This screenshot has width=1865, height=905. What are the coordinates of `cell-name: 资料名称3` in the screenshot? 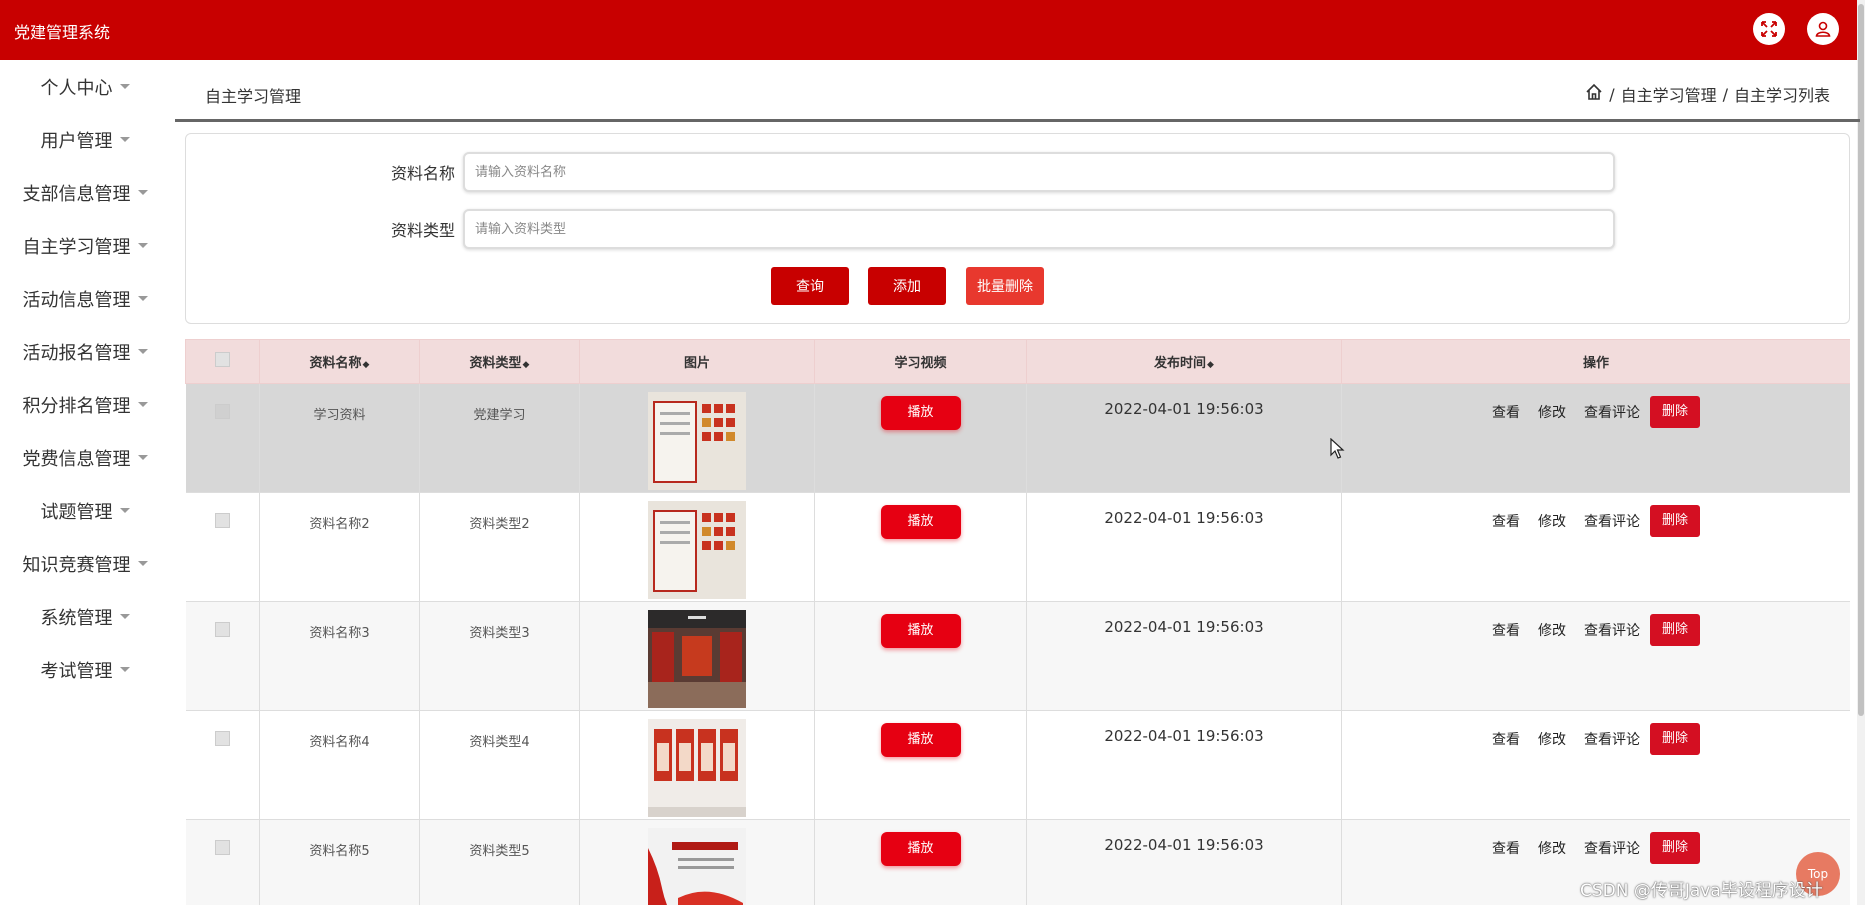 It's located at (339, 656).